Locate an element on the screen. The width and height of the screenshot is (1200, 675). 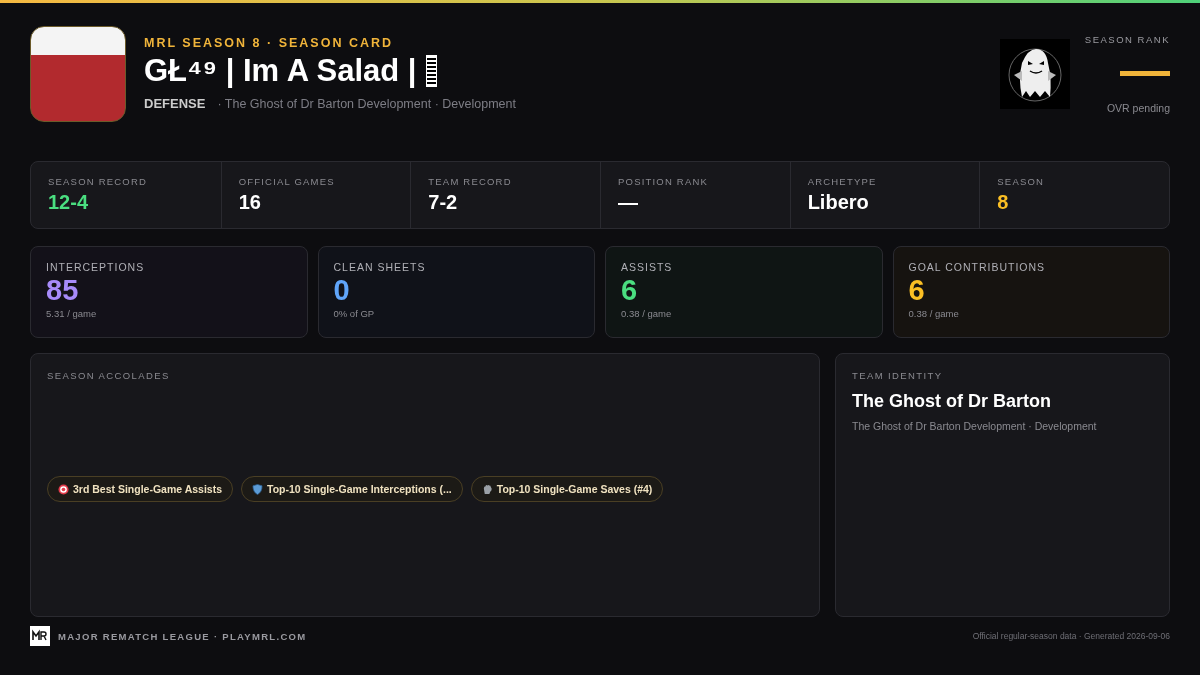
stat-value: 16 is located at coordinates (250, 202).